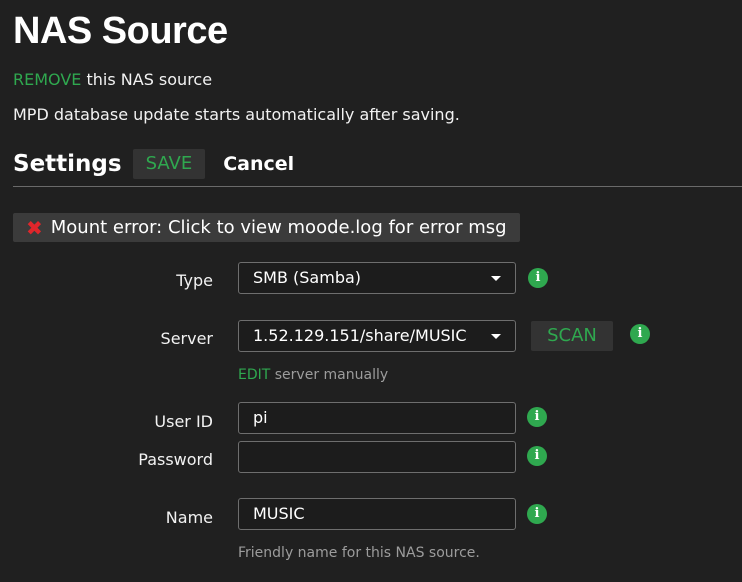  What do you see at coordinates (377, 186) in the screenshot?
I see `divider` at bounding box center [377, 186].